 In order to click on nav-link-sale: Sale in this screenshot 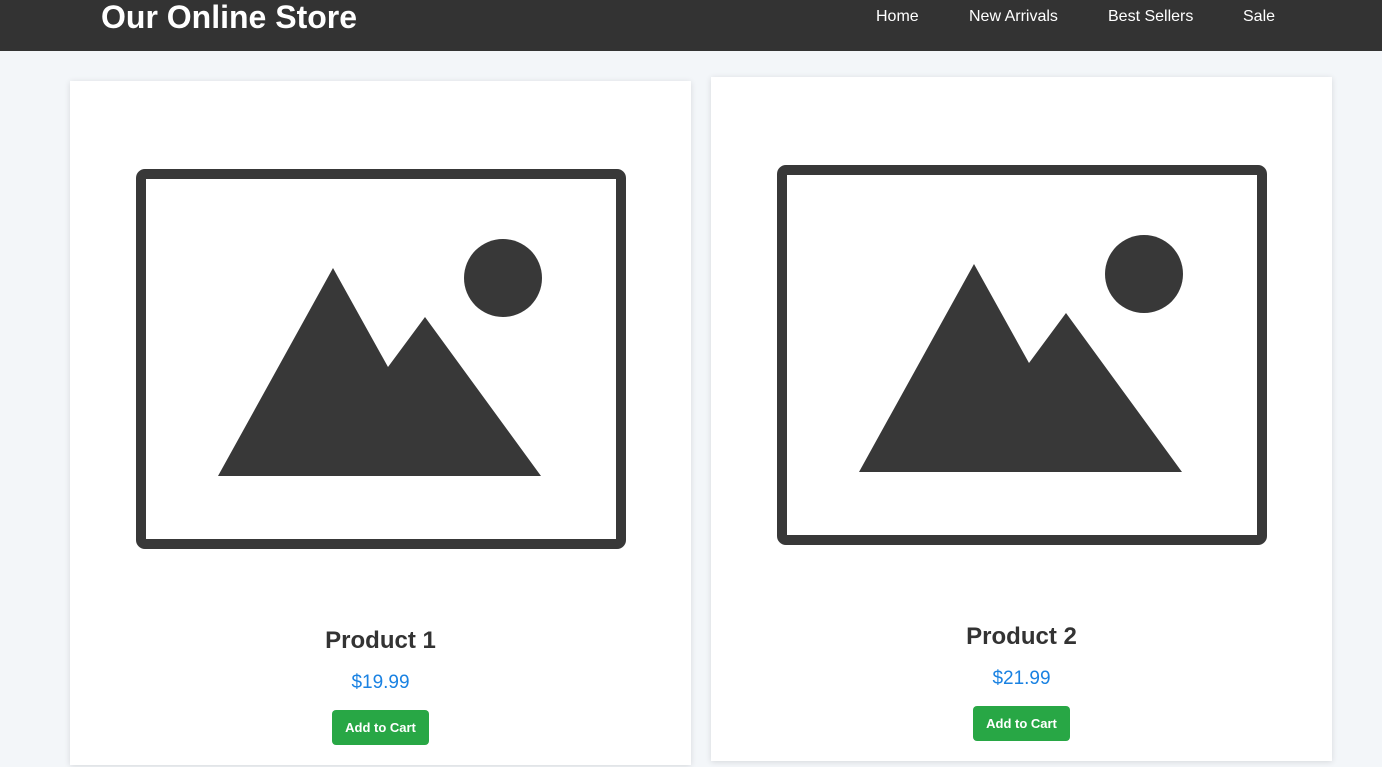, I will do `click(1259, 17)`.